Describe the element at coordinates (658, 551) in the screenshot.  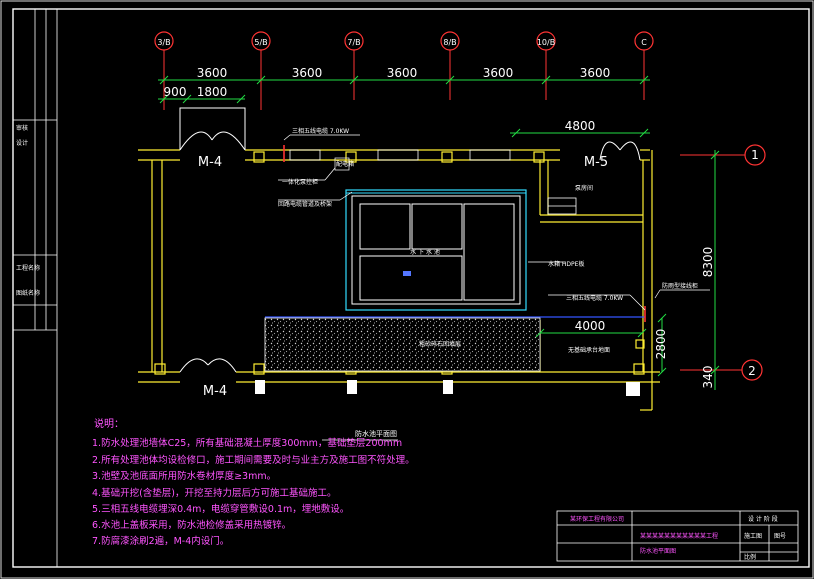
I see `title-drawing: 防水池平面图` at that location.